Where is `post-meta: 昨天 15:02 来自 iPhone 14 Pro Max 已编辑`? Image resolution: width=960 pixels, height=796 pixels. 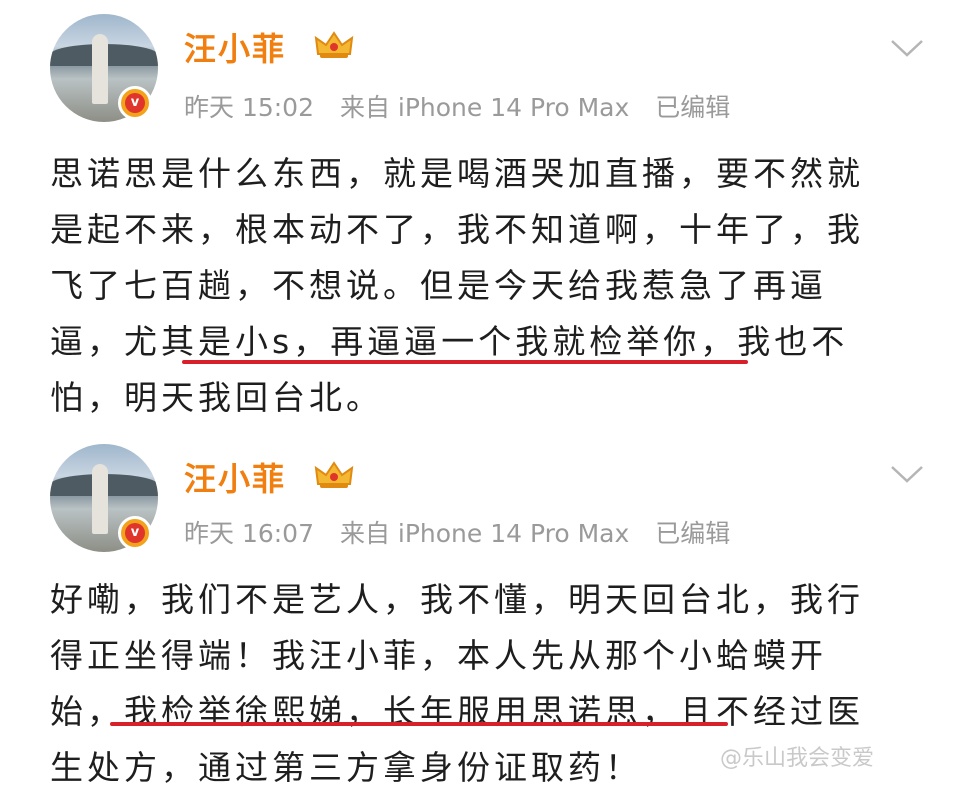
post-meta: 昨天 15:02 来自 iPhone 14 Pro Max 已编辑 is located at coordinates (466, 106).